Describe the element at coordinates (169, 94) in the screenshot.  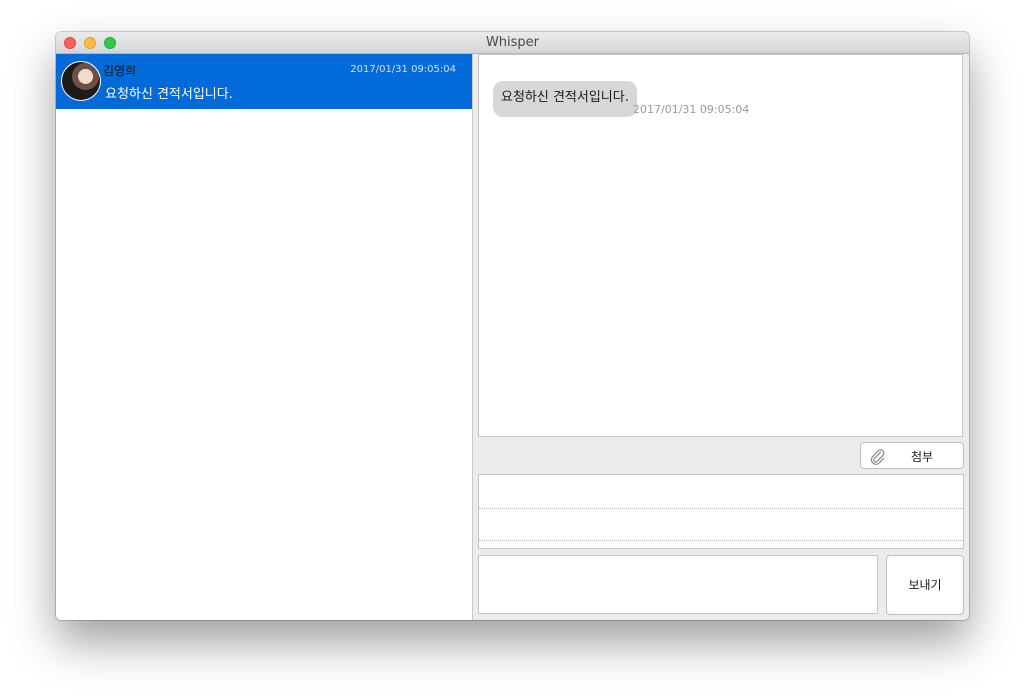
I see `conversation-preview: 요청하신 견적서입니다.` at that location.